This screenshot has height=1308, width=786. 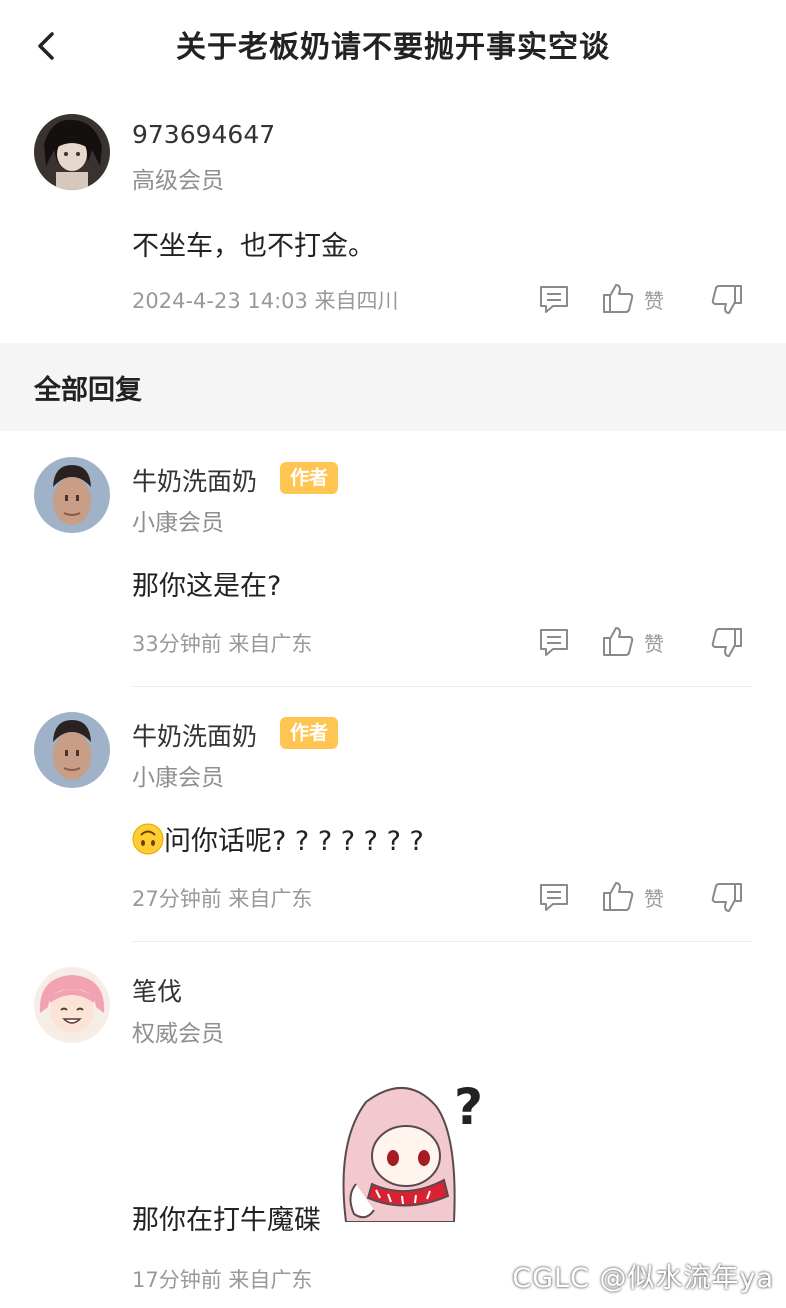 What do you see at coordinates (178, 1034) in the screenshot?
I see `member-level: 权威会员` at bounding box center [178, 1034].